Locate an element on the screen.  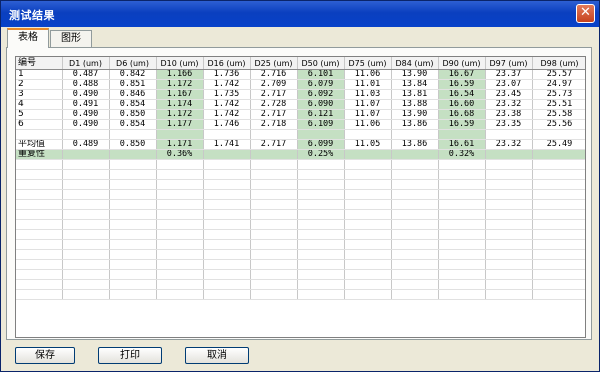
tab-table: 表格 is located at coordinates (28, 38).